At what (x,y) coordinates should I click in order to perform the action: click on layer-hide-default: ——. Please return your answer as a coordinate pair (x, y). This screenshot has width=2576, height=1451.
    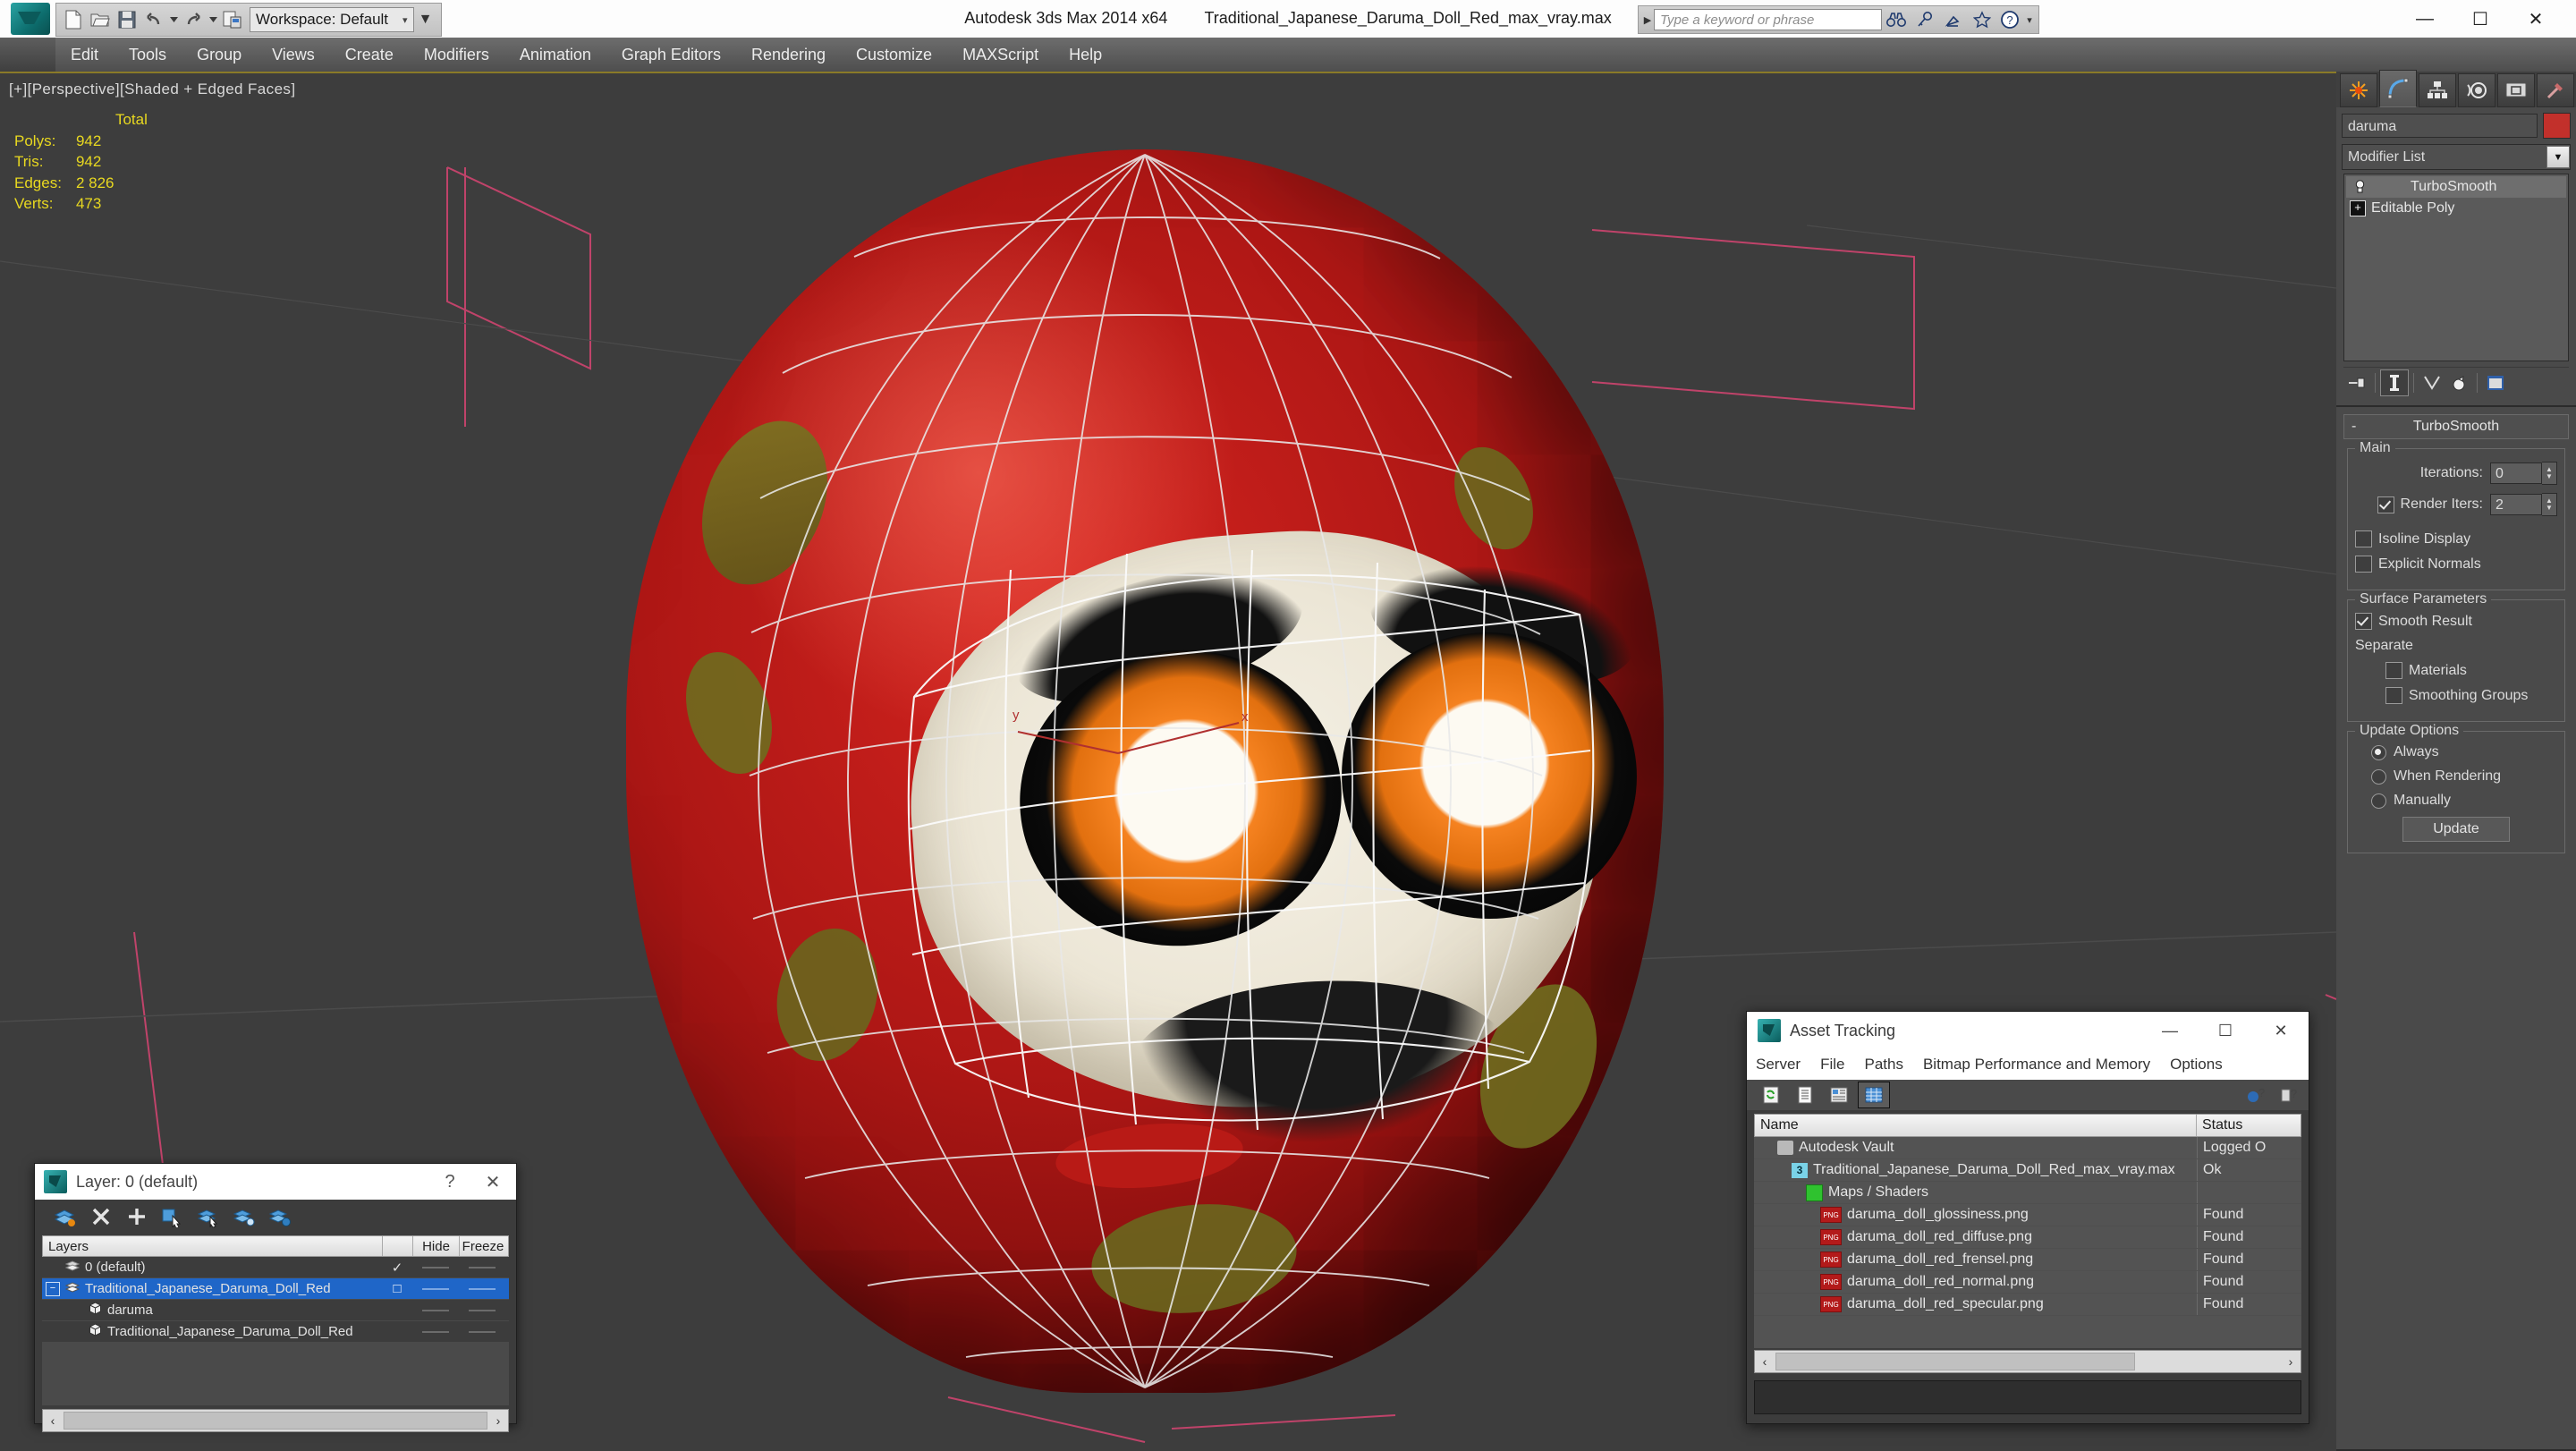
    Looking at the image, I should click on (435, 1267).